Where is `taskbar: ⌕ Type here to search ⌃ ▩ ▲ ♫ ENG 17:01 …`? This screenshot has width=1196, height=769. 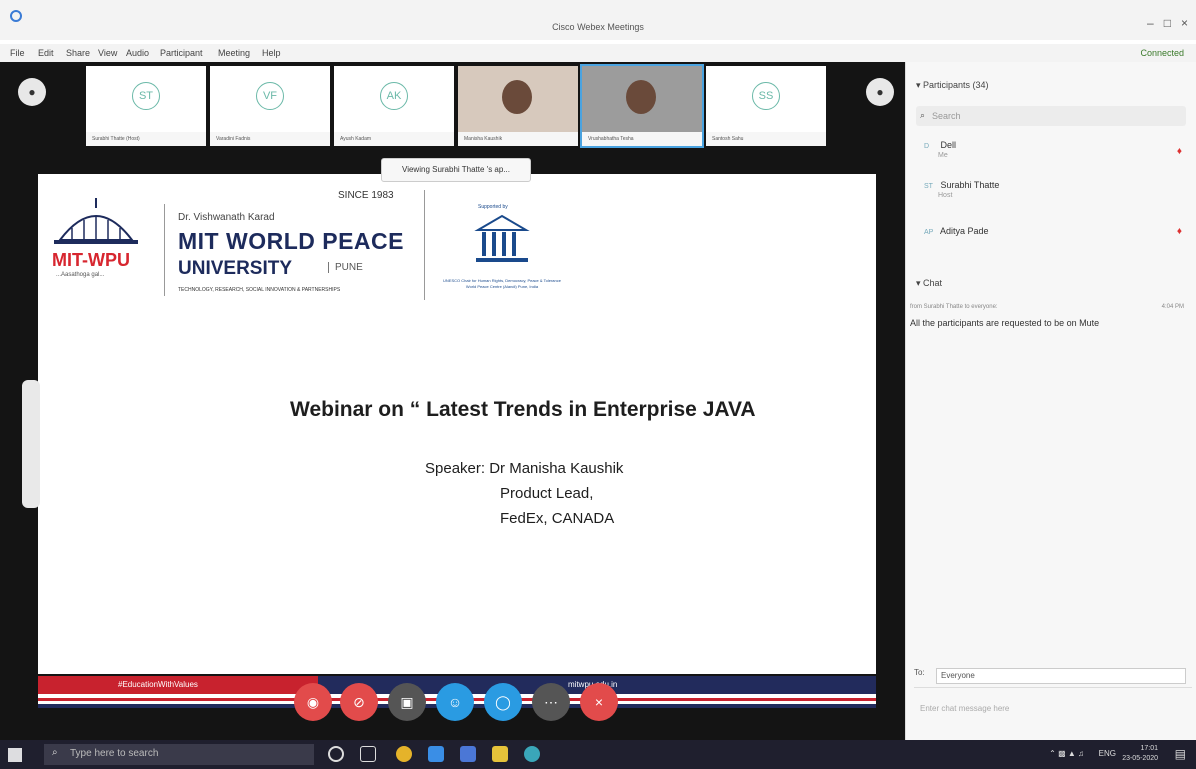 taskbar: ⌕ Type here to search ⌃ ▩ ▲ ♫ ENG 17:01 … is located at coordinates (598, 754).